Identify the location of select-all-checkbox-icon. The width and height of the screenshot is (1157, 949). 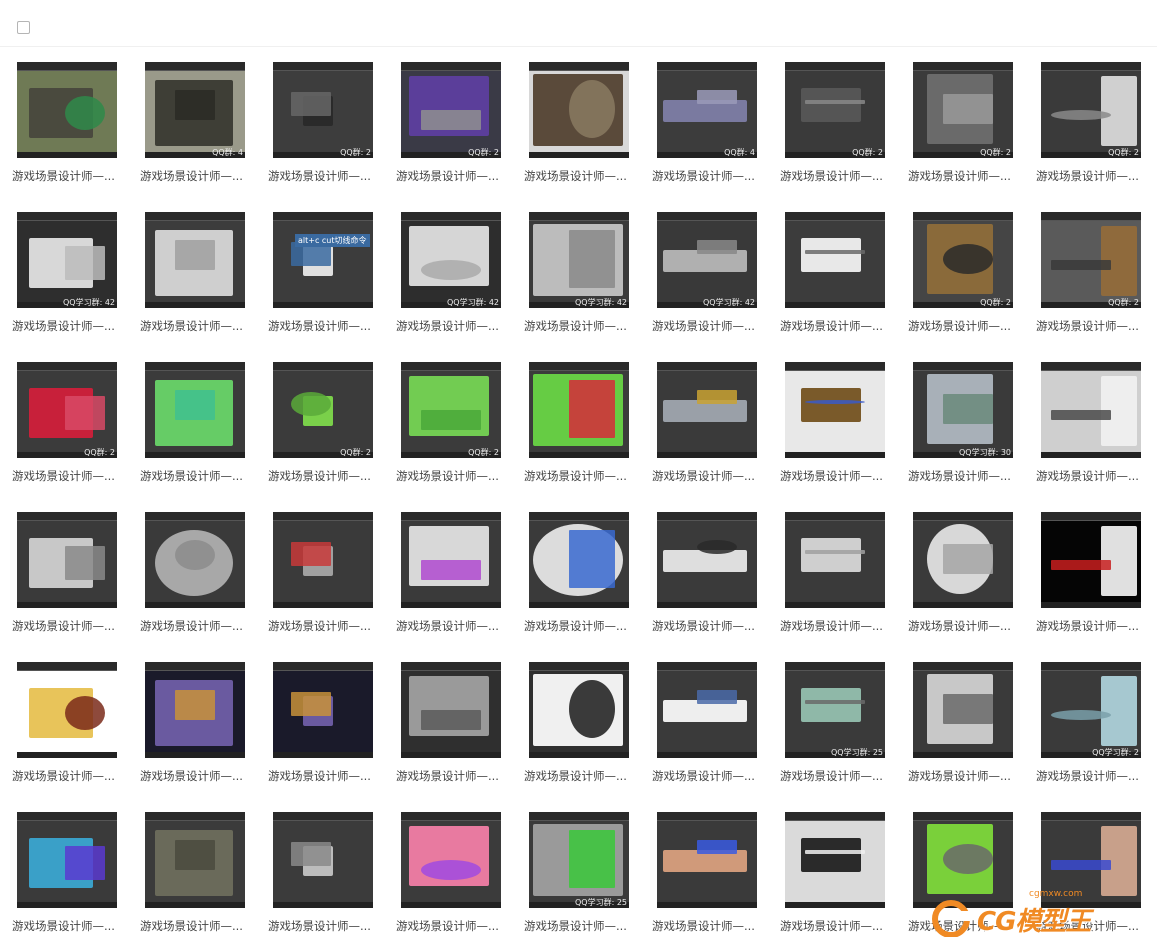
(23, 27).